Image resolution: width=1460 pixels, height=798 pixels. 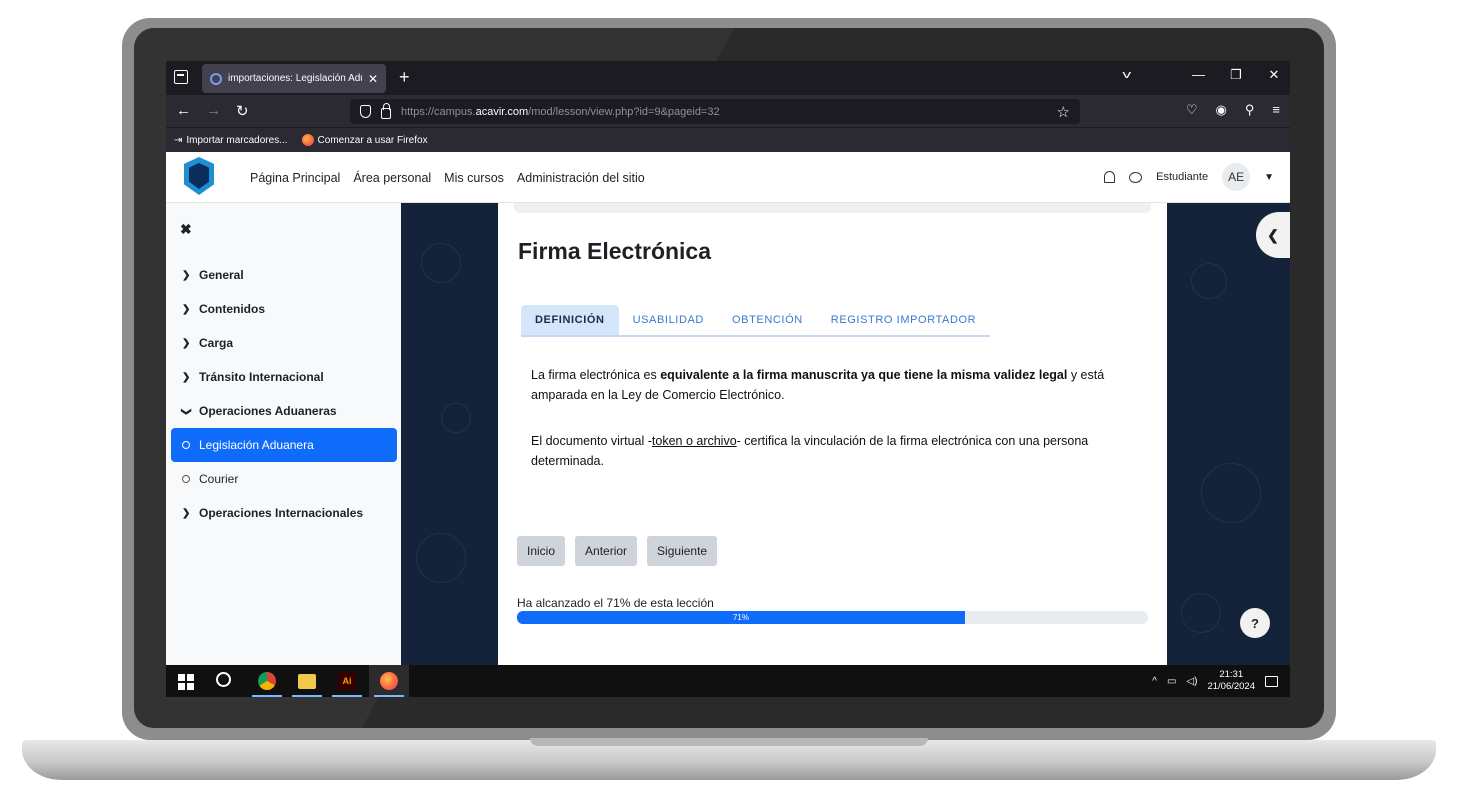 I want to click on chevron-down-icon: v, so click(x=1126, y=75).